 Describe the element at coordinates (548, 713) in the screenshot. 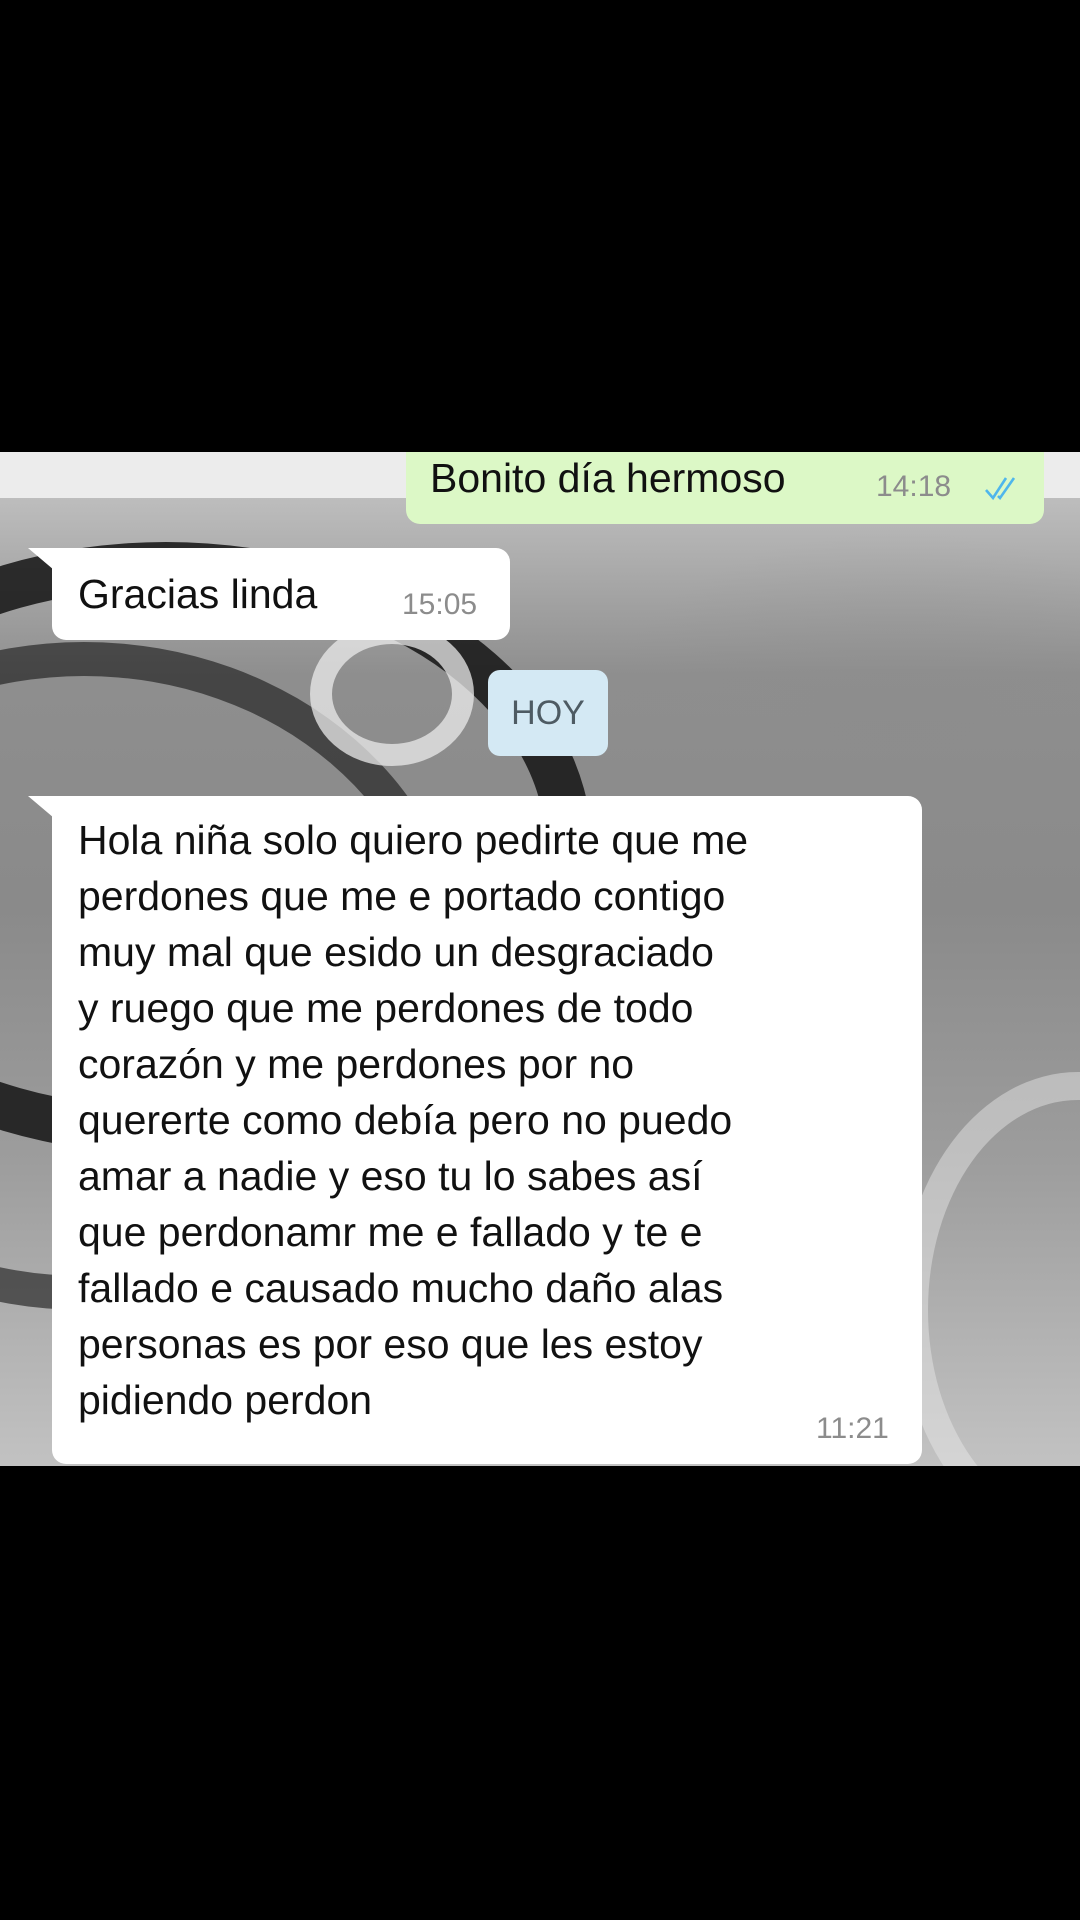

I see `date-separator: HOY` at that location.